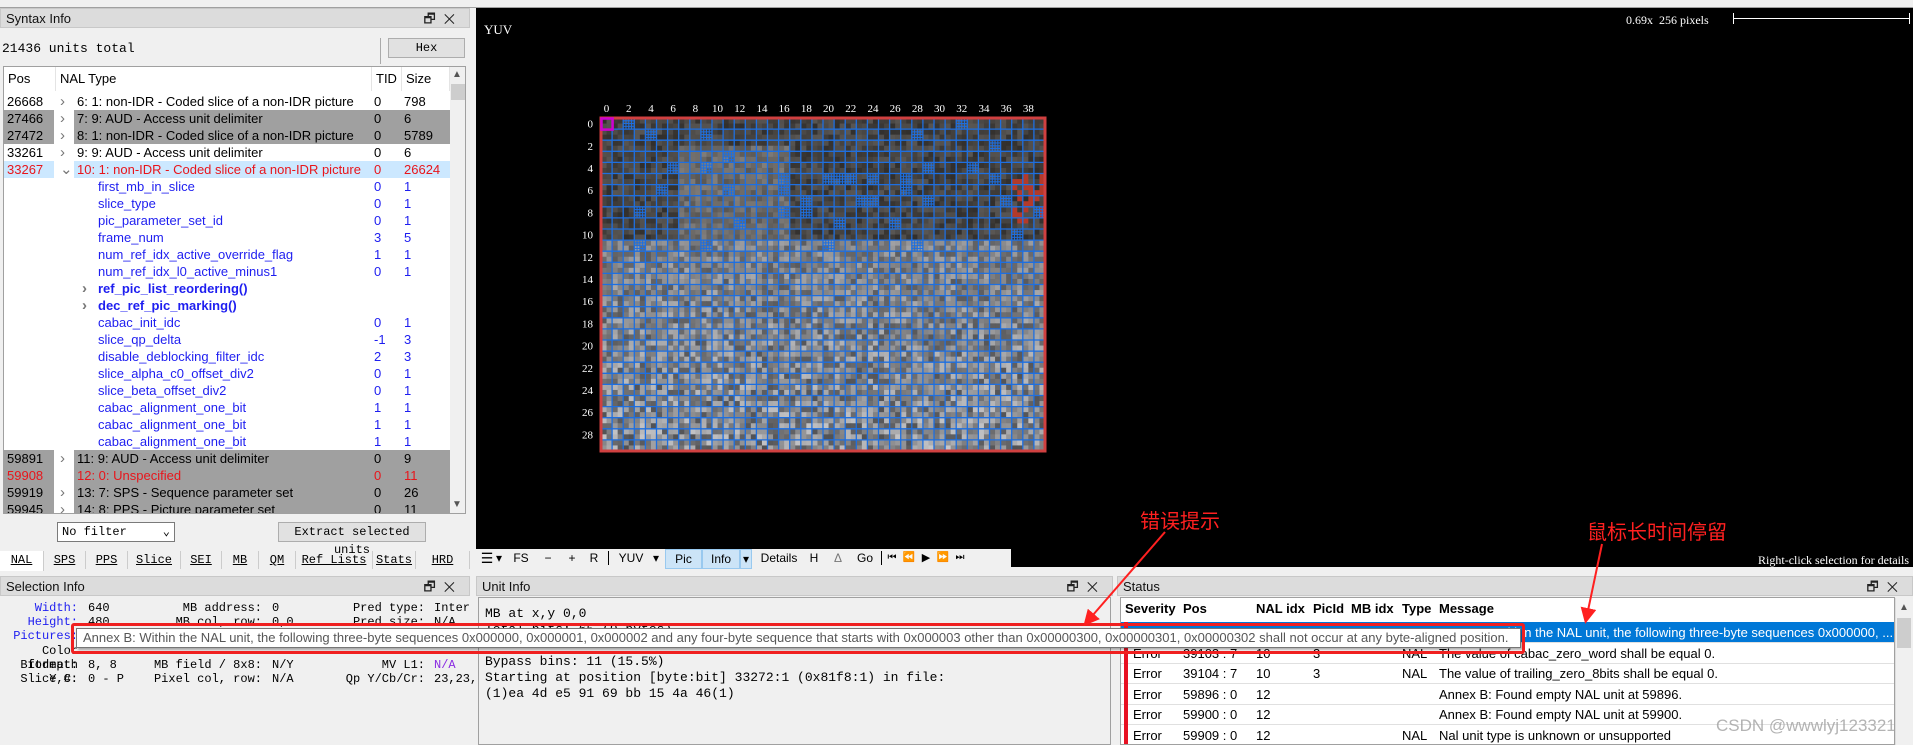  I want to click on col-pos: Pos, so click(30, 79).